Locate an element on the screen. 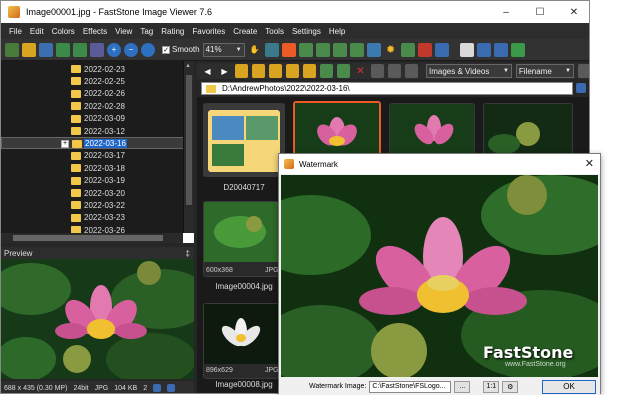  tree-hscroll-thumb is located at coordinates (88, 238).